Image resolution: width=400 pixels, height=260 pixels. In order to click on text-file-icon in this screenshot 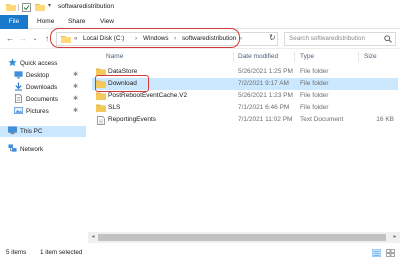, I will do `click(101, 121)`.